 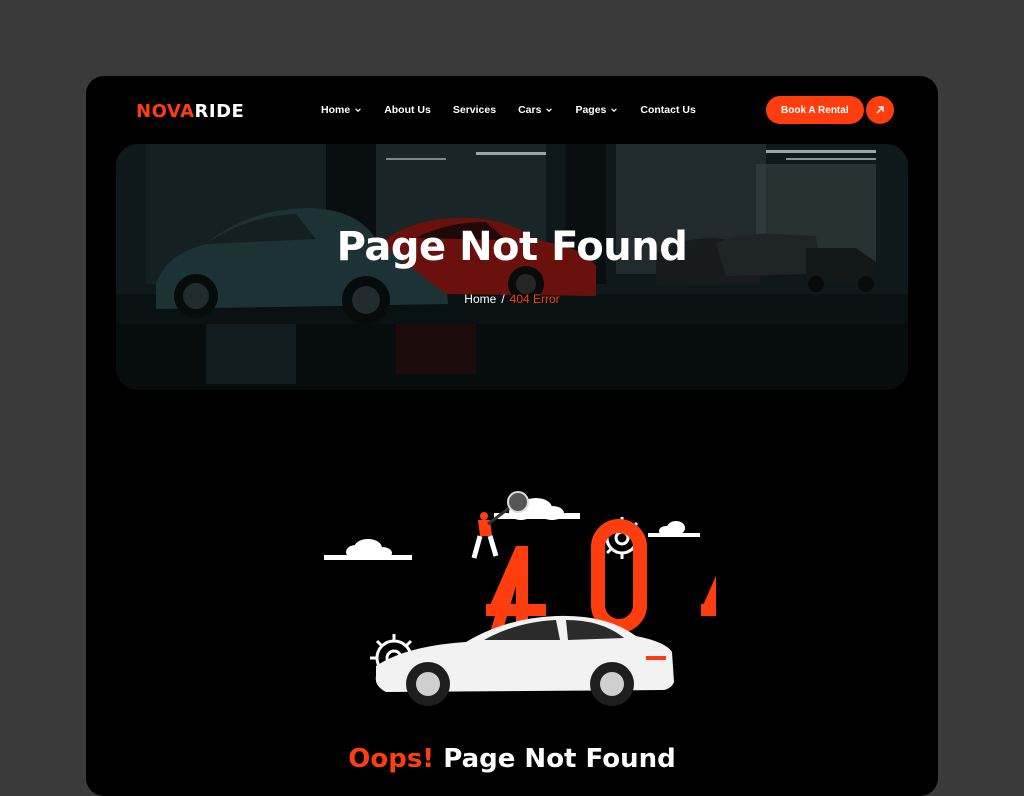 I want to click on page-title: Page Not Found, so click(x=512, y=247).